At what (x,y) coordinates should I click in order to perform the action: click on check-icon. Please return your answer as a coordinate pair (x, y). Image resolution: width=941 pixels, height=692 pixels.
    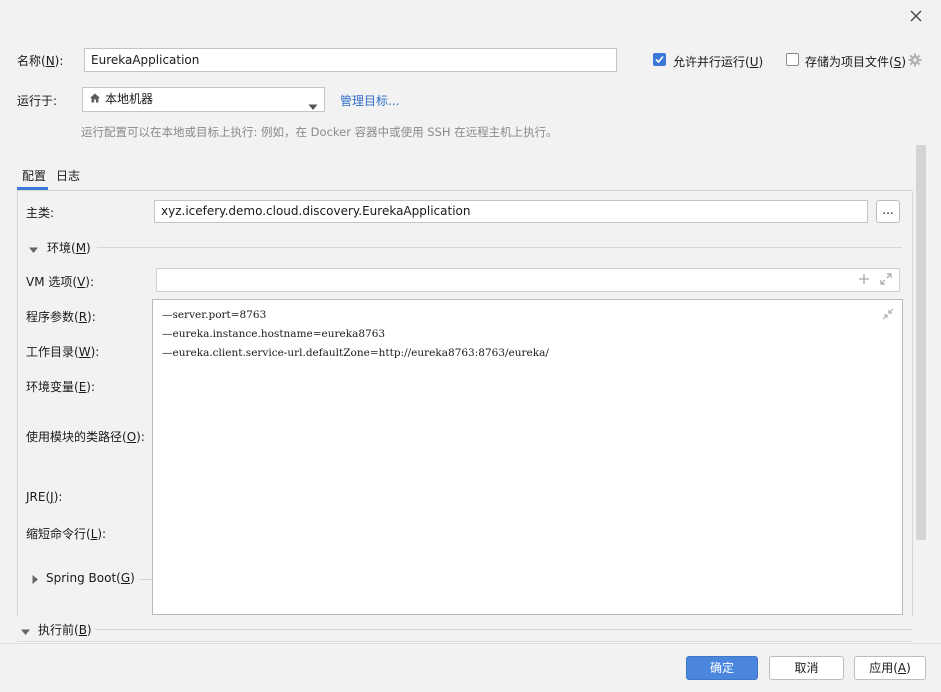
    Looking at the image, I should click on (659, 59).